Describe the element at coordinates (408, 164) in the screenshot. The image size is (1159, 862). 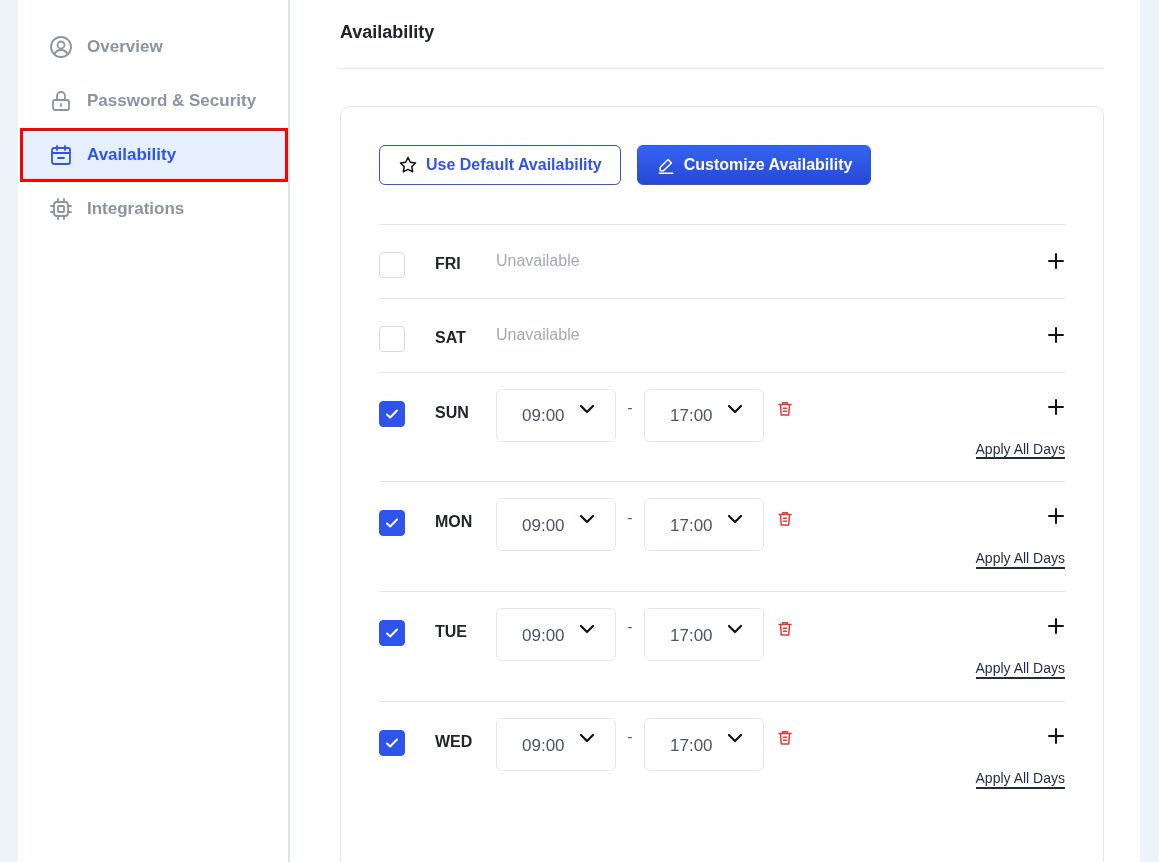
I see `star-icon` at that location.